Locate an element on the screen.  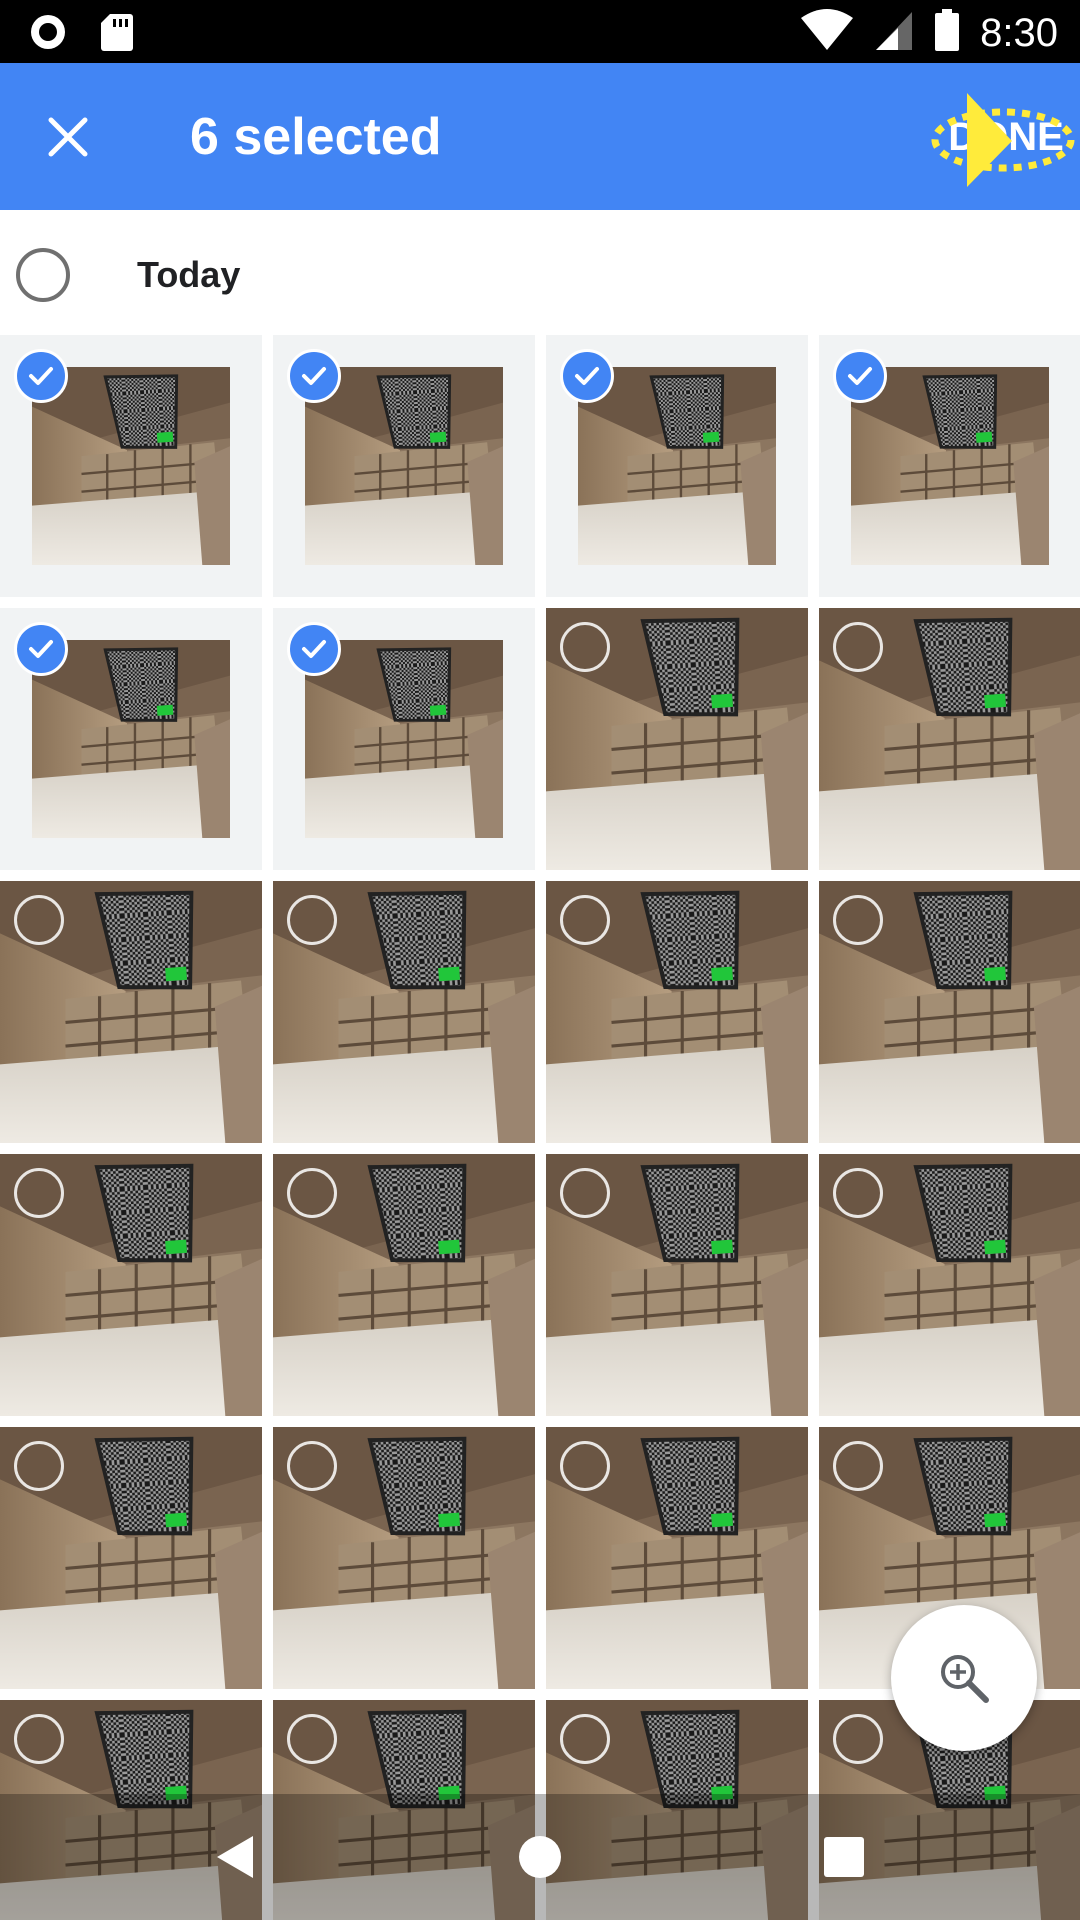
recents-button is located at coordinates (844, 1857).